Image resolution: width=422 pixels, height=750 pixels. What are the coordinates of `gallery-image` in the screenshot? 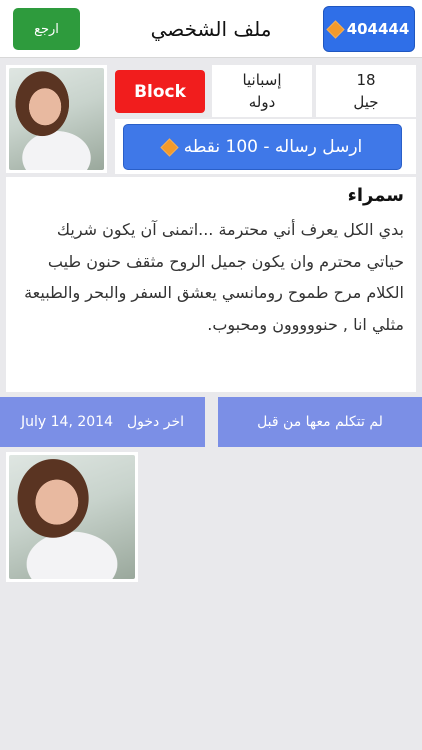 It's located at (72, 517).